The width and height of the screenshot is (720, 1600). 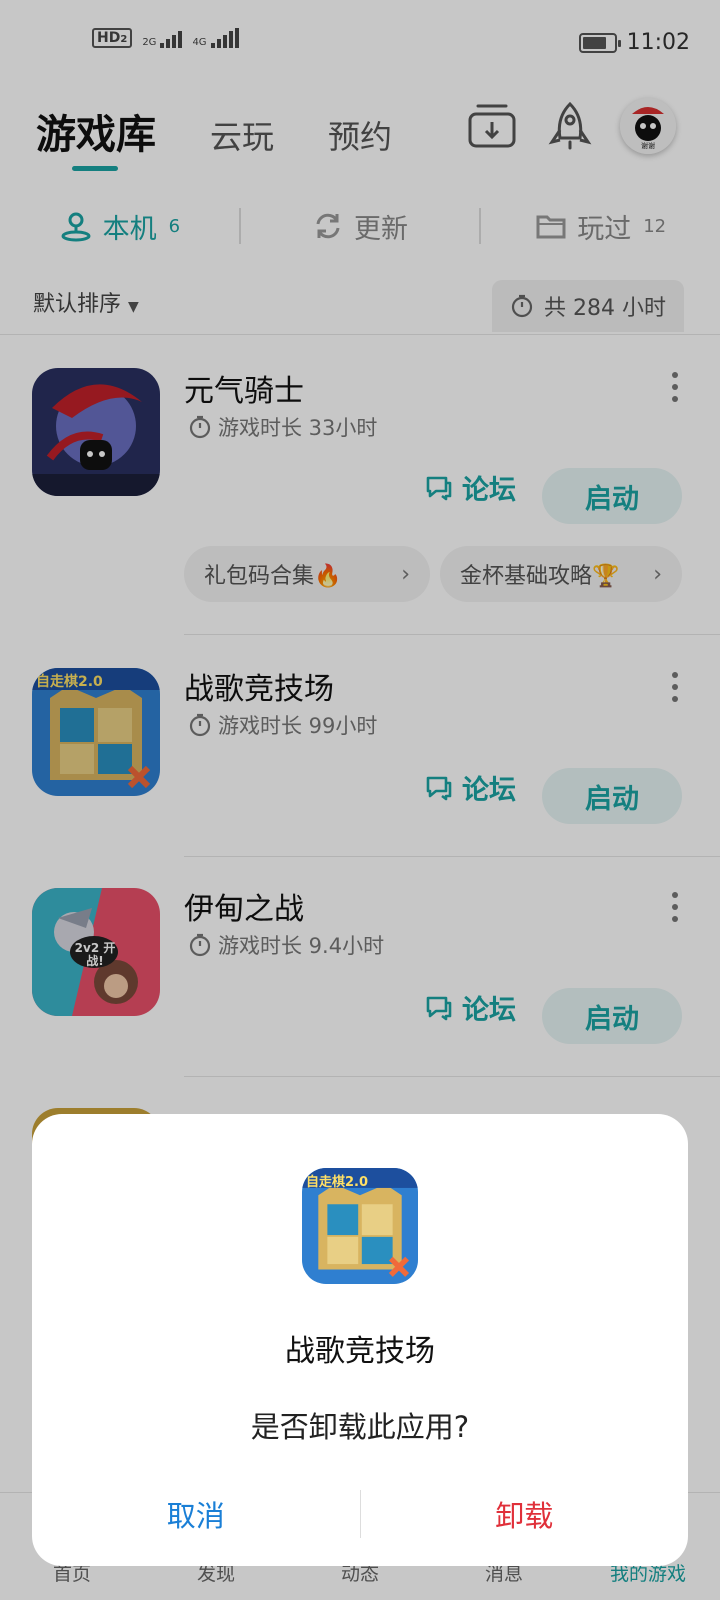 I want to click on dialog-buttons: 取消 卸载, so click(x=360, y=1514).